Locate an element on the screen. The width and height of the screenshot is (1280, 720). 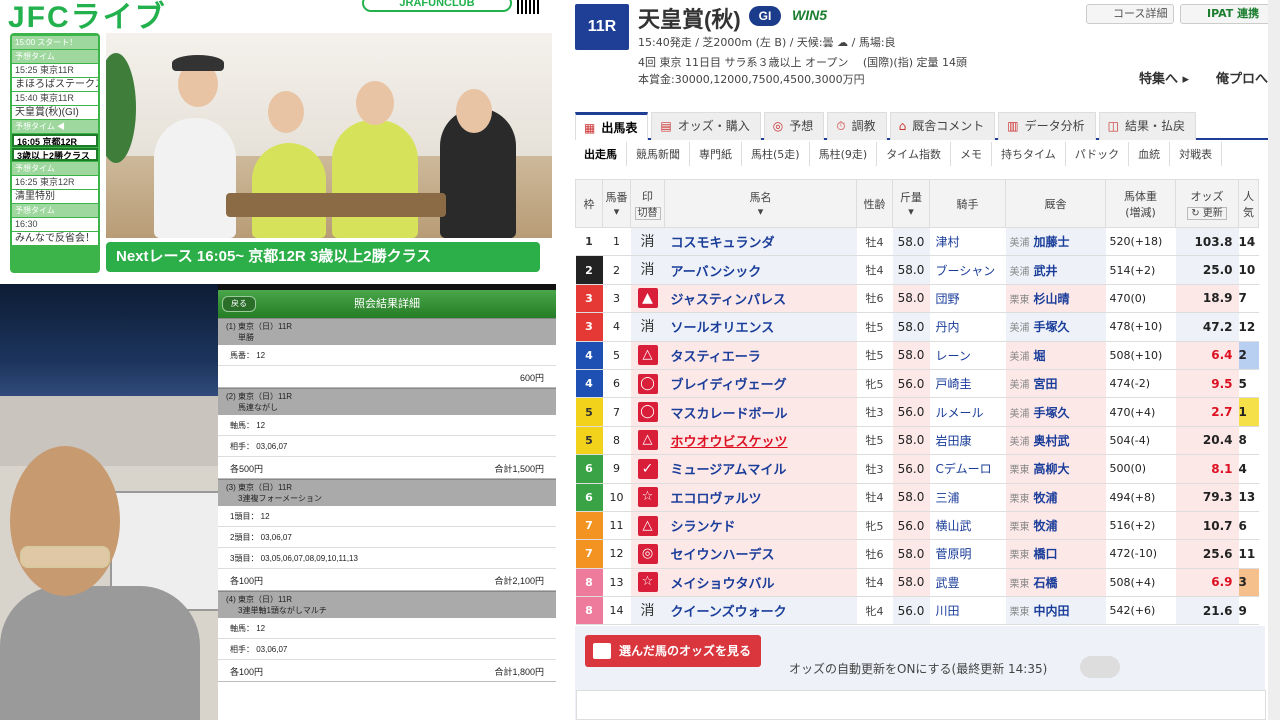
tab-2: ◎ 予想 is located at coordinates (794, 126).